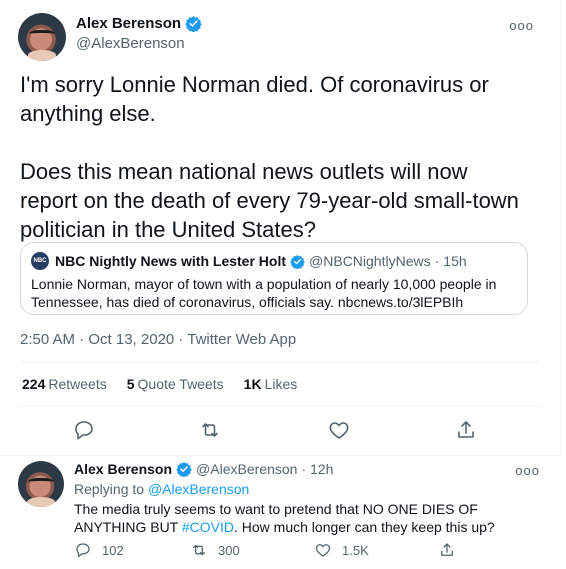 The width and height of the screenshot is (566, 569). I want to click on reply-share-button, so click(447, 550).